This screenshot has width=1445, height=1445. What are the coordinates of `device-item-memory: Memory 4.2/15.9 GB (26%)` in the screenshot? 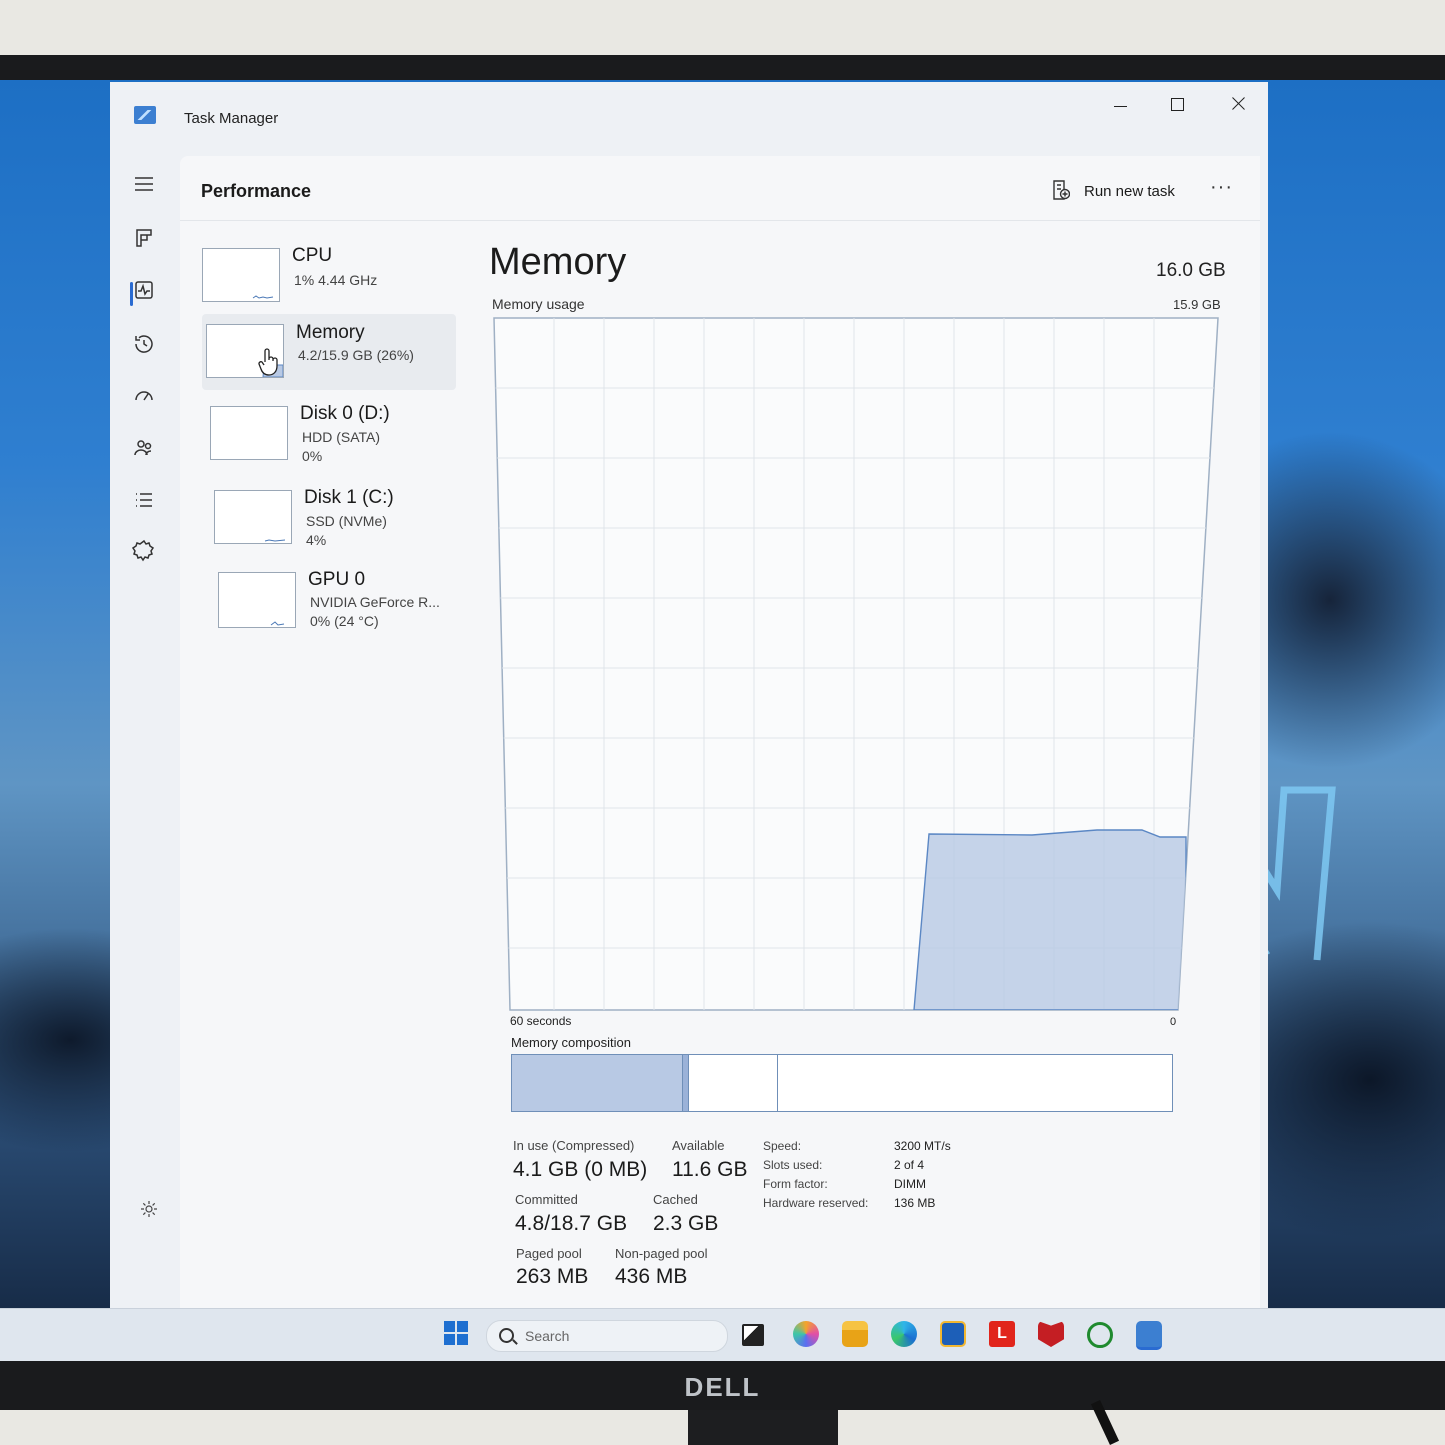 It's located at (329, 352).